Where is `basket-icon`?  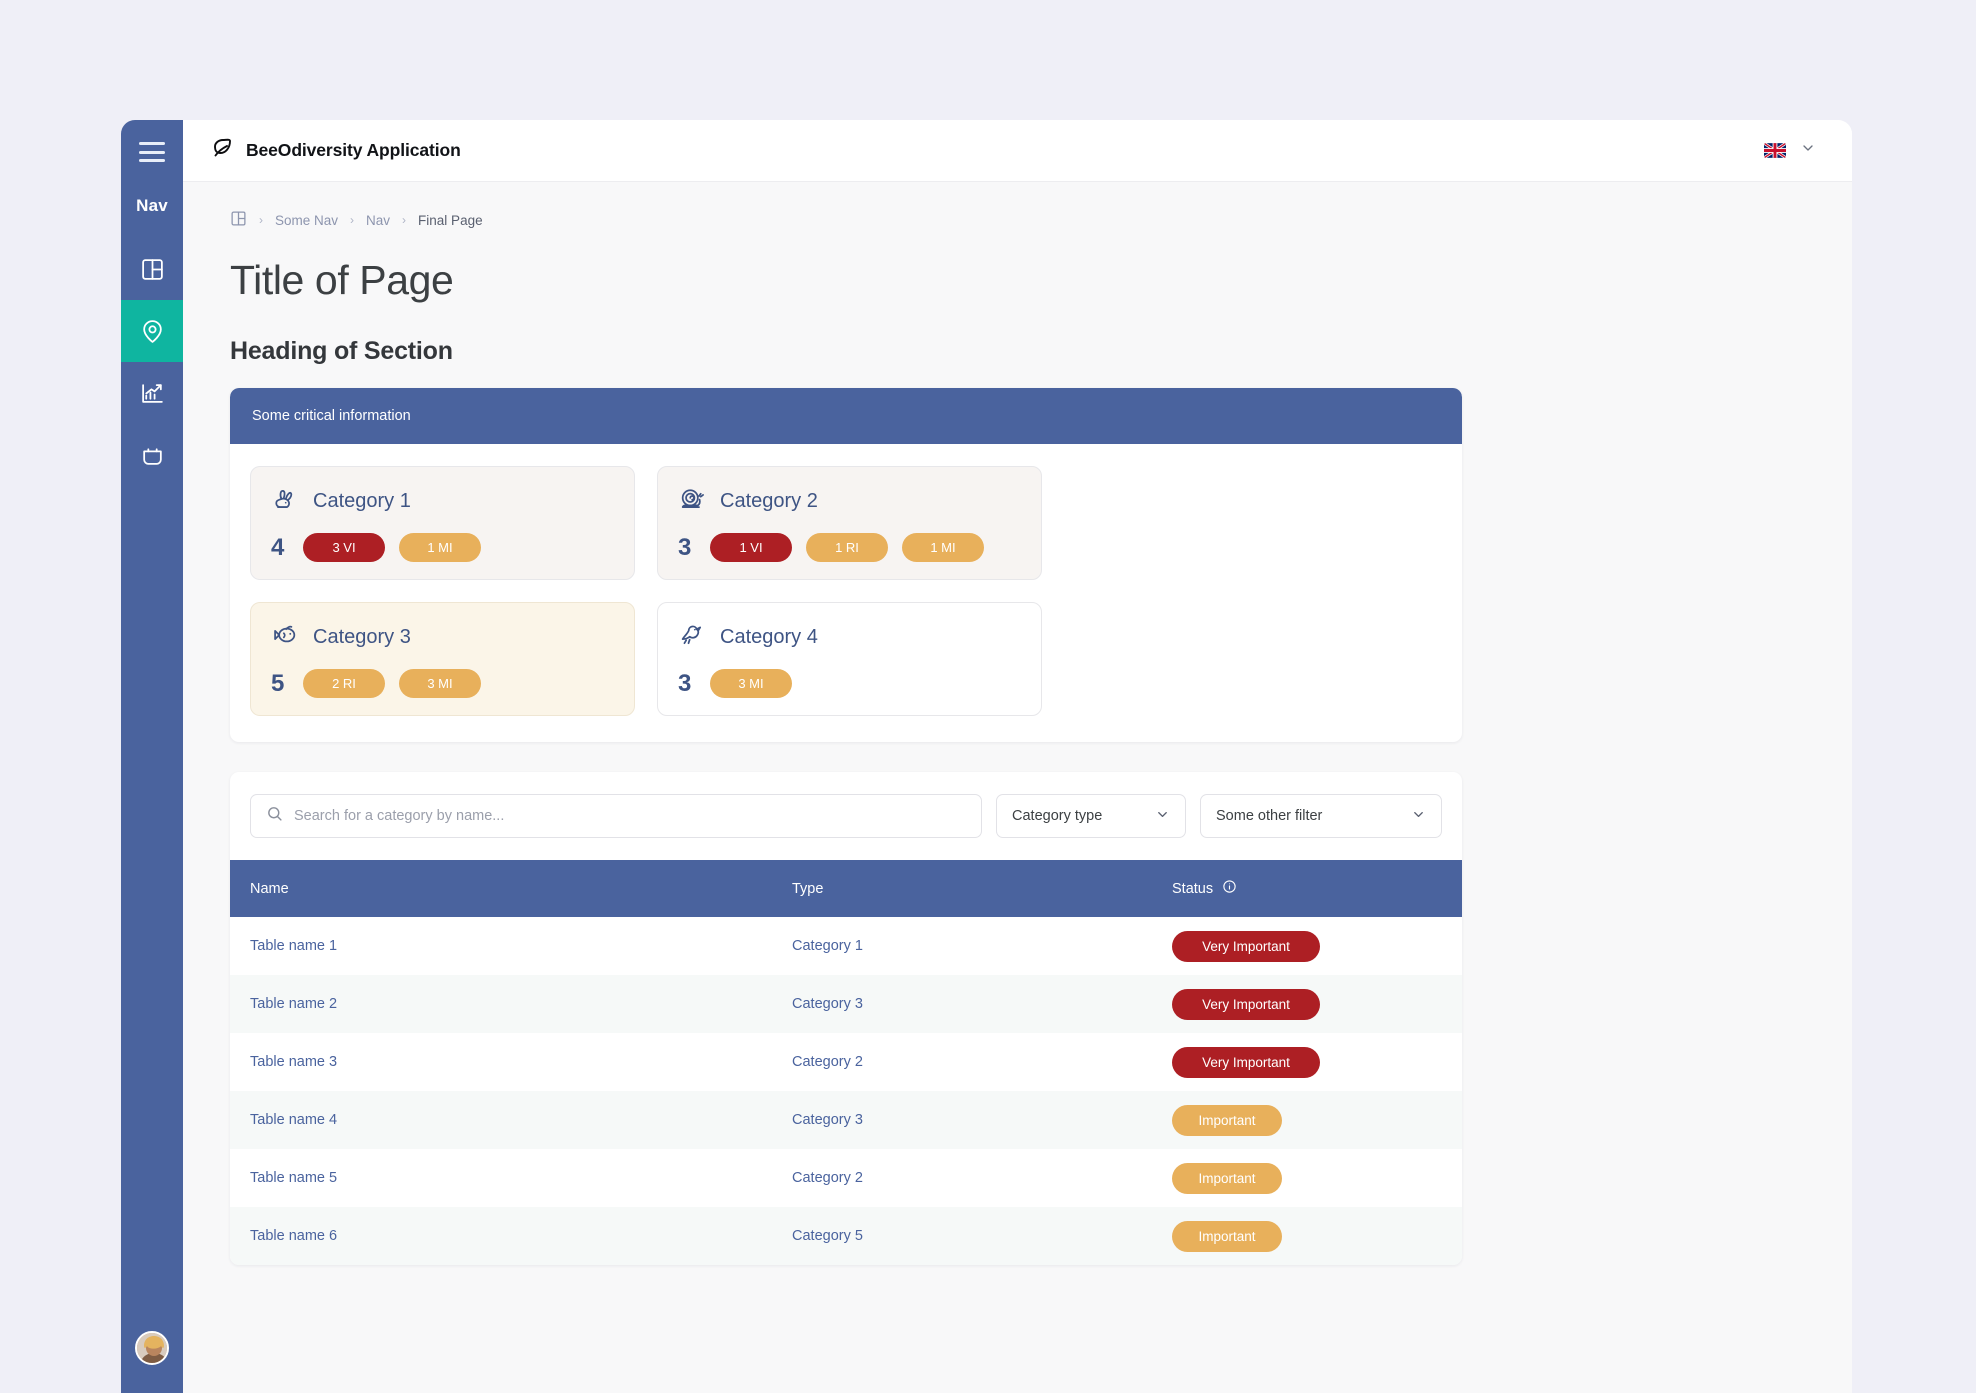
basket-icon is located at coordinates (152, 455).